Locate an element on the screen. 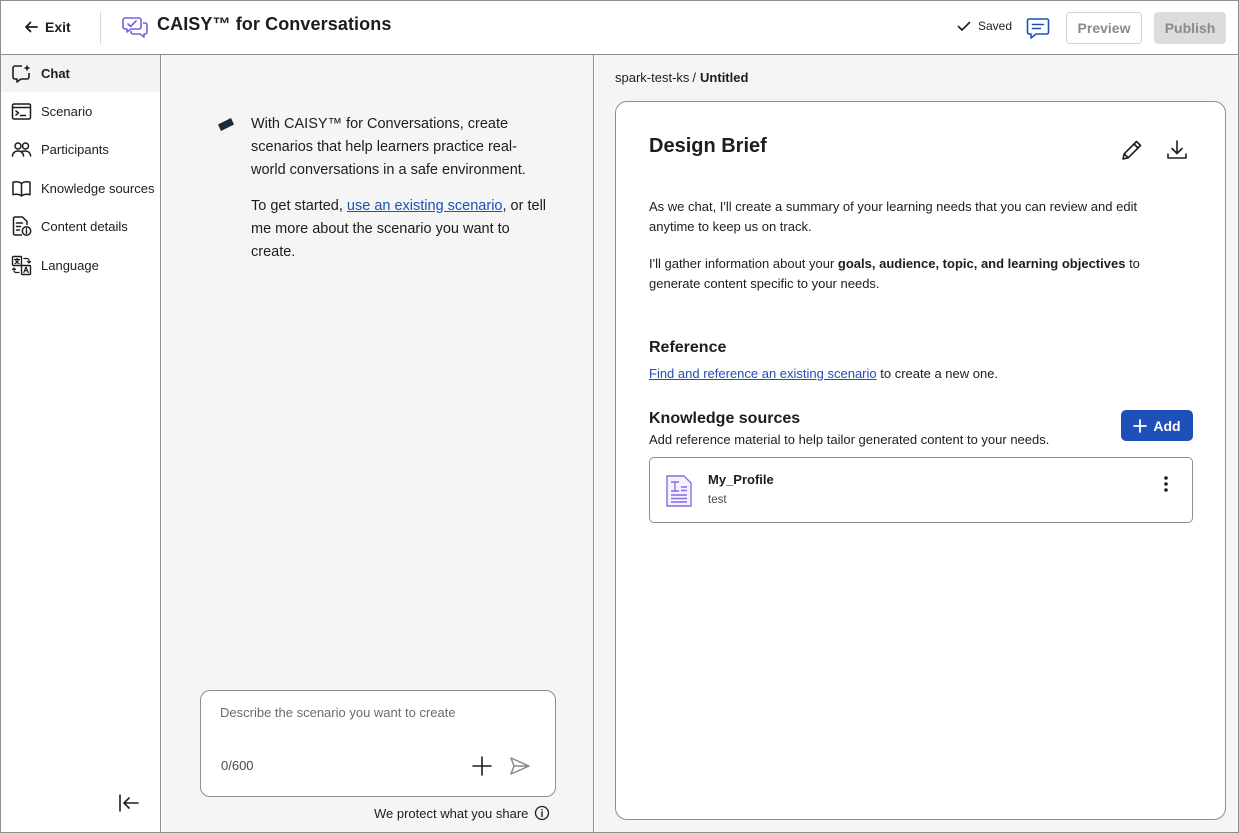  sidebar-item-scenario: Scenario is located at coordinates (80, 111).